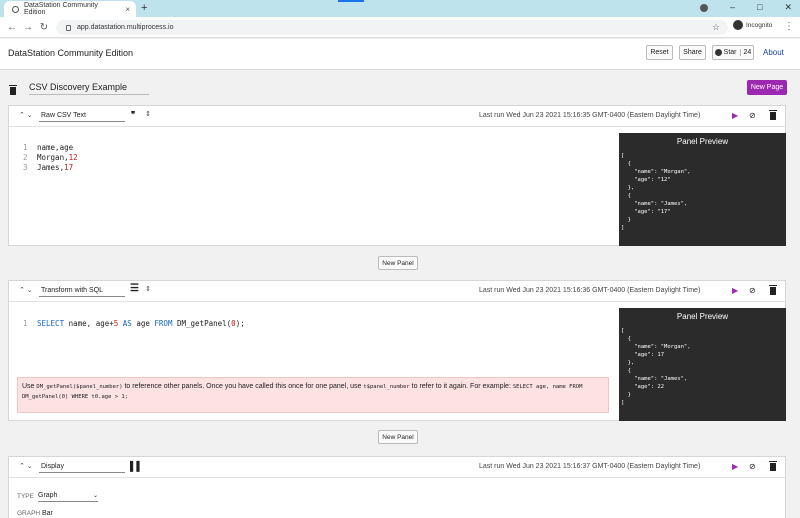 The image size is (800, 518). What do you see at coordinates (704, 8) in the screenshot?
I see `record-icon` at bounding box center [704, 8].